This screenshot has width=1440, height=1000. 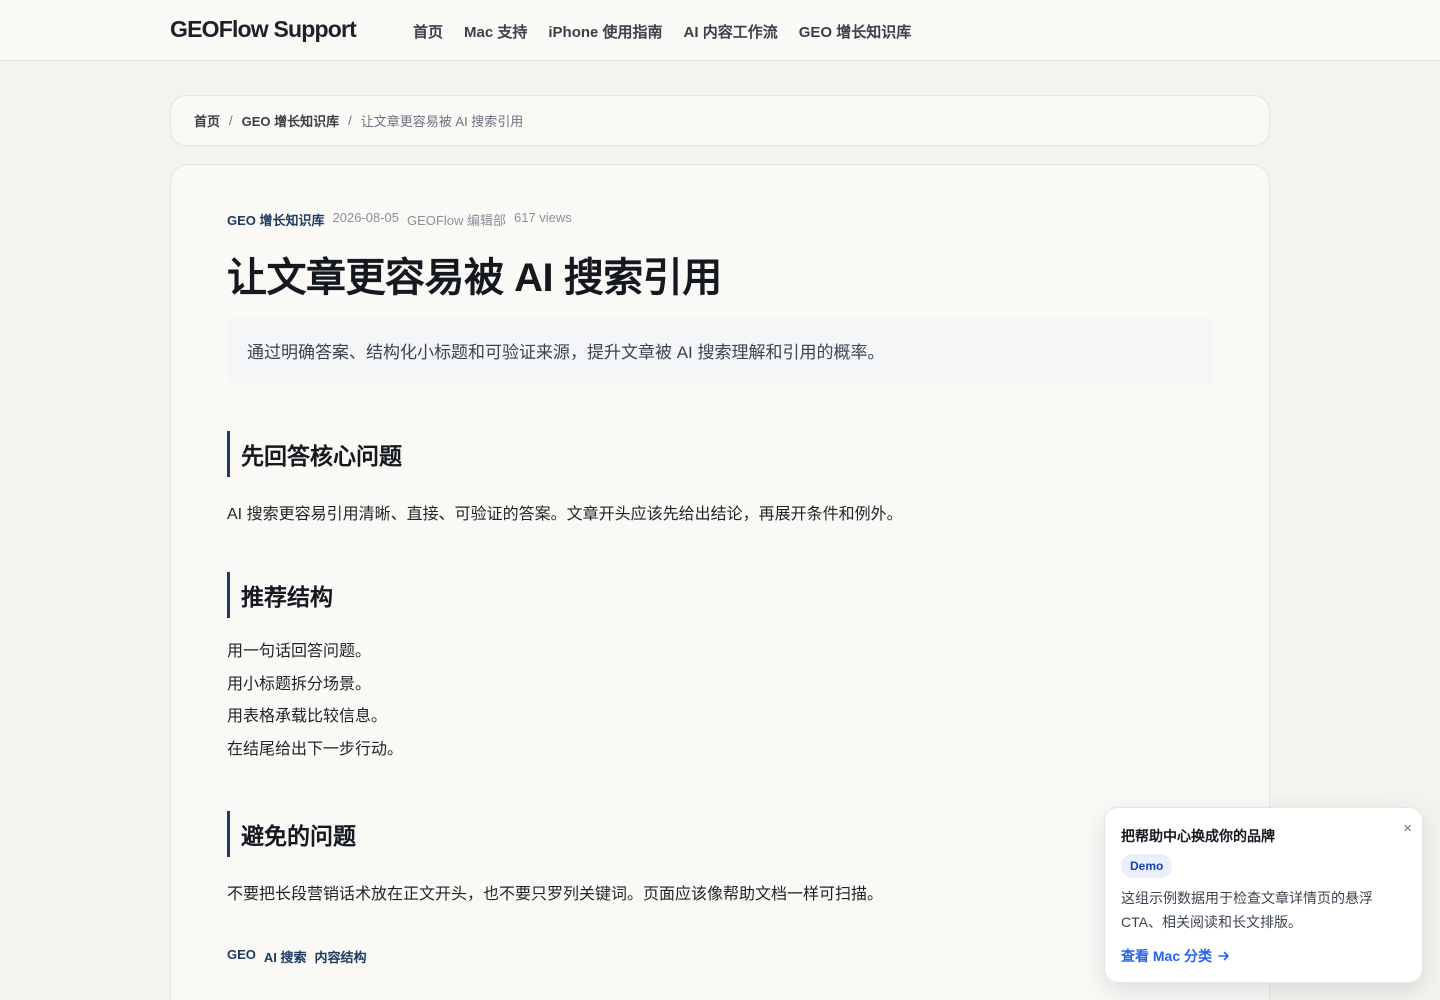 I want to click on arrow-right-icon, so click(x=1223, y=956).